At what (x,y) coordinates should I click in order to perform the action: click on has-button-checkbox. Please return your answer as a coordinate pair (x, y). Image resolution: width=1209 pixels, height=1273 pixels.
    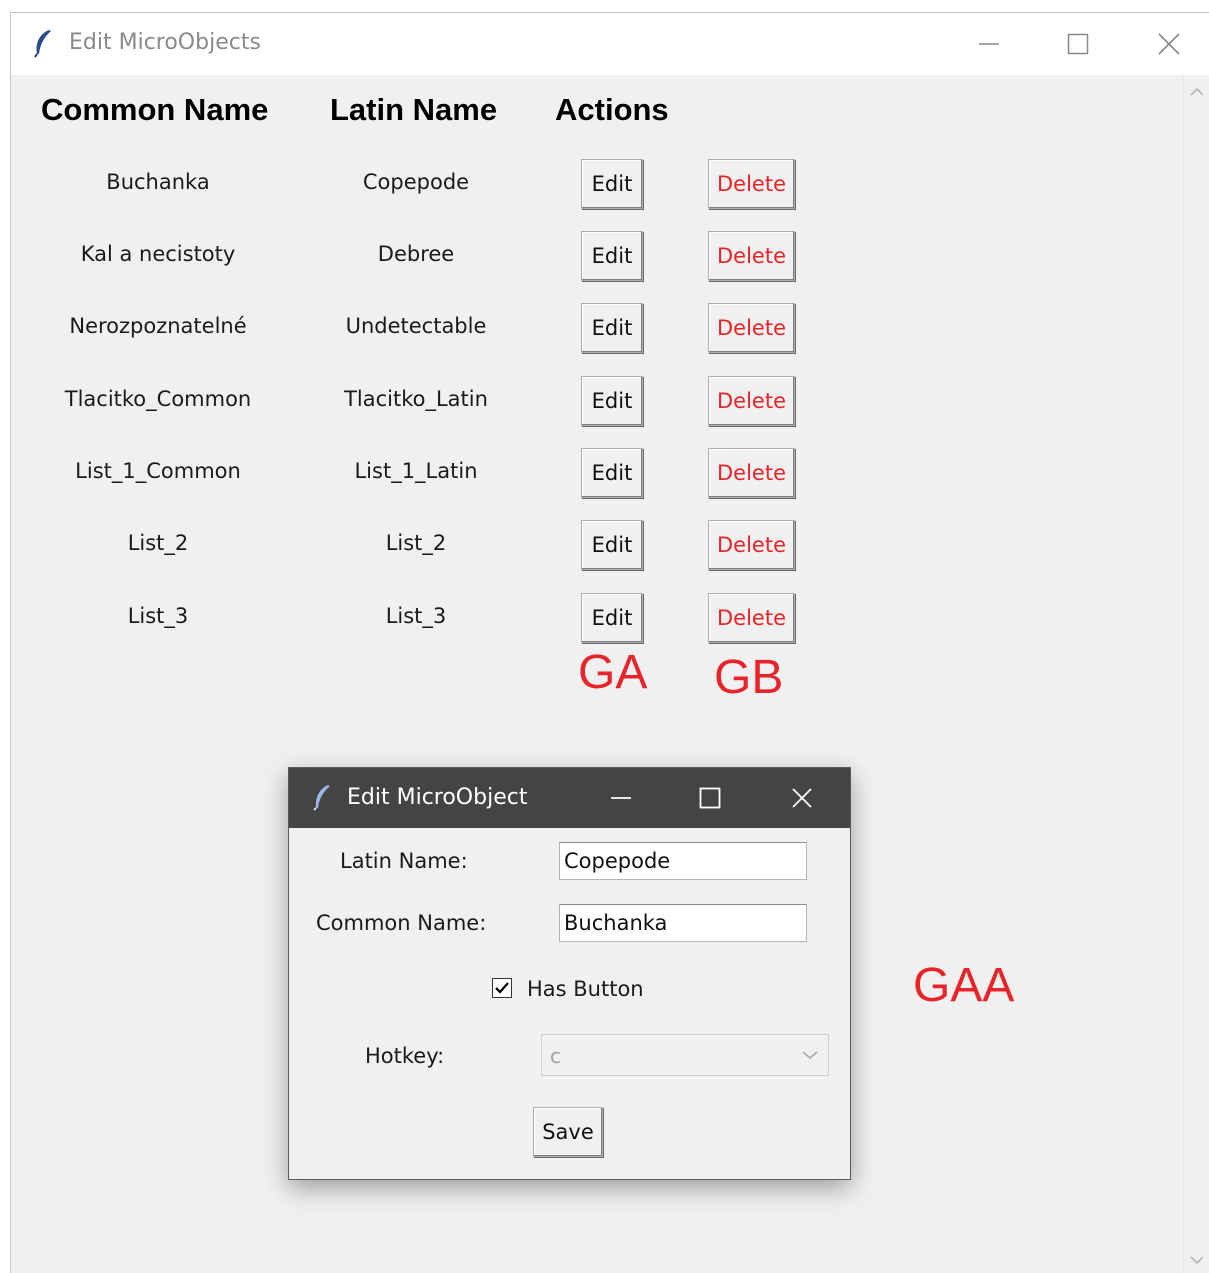
    Looking at the image, I should click on (502, 988).